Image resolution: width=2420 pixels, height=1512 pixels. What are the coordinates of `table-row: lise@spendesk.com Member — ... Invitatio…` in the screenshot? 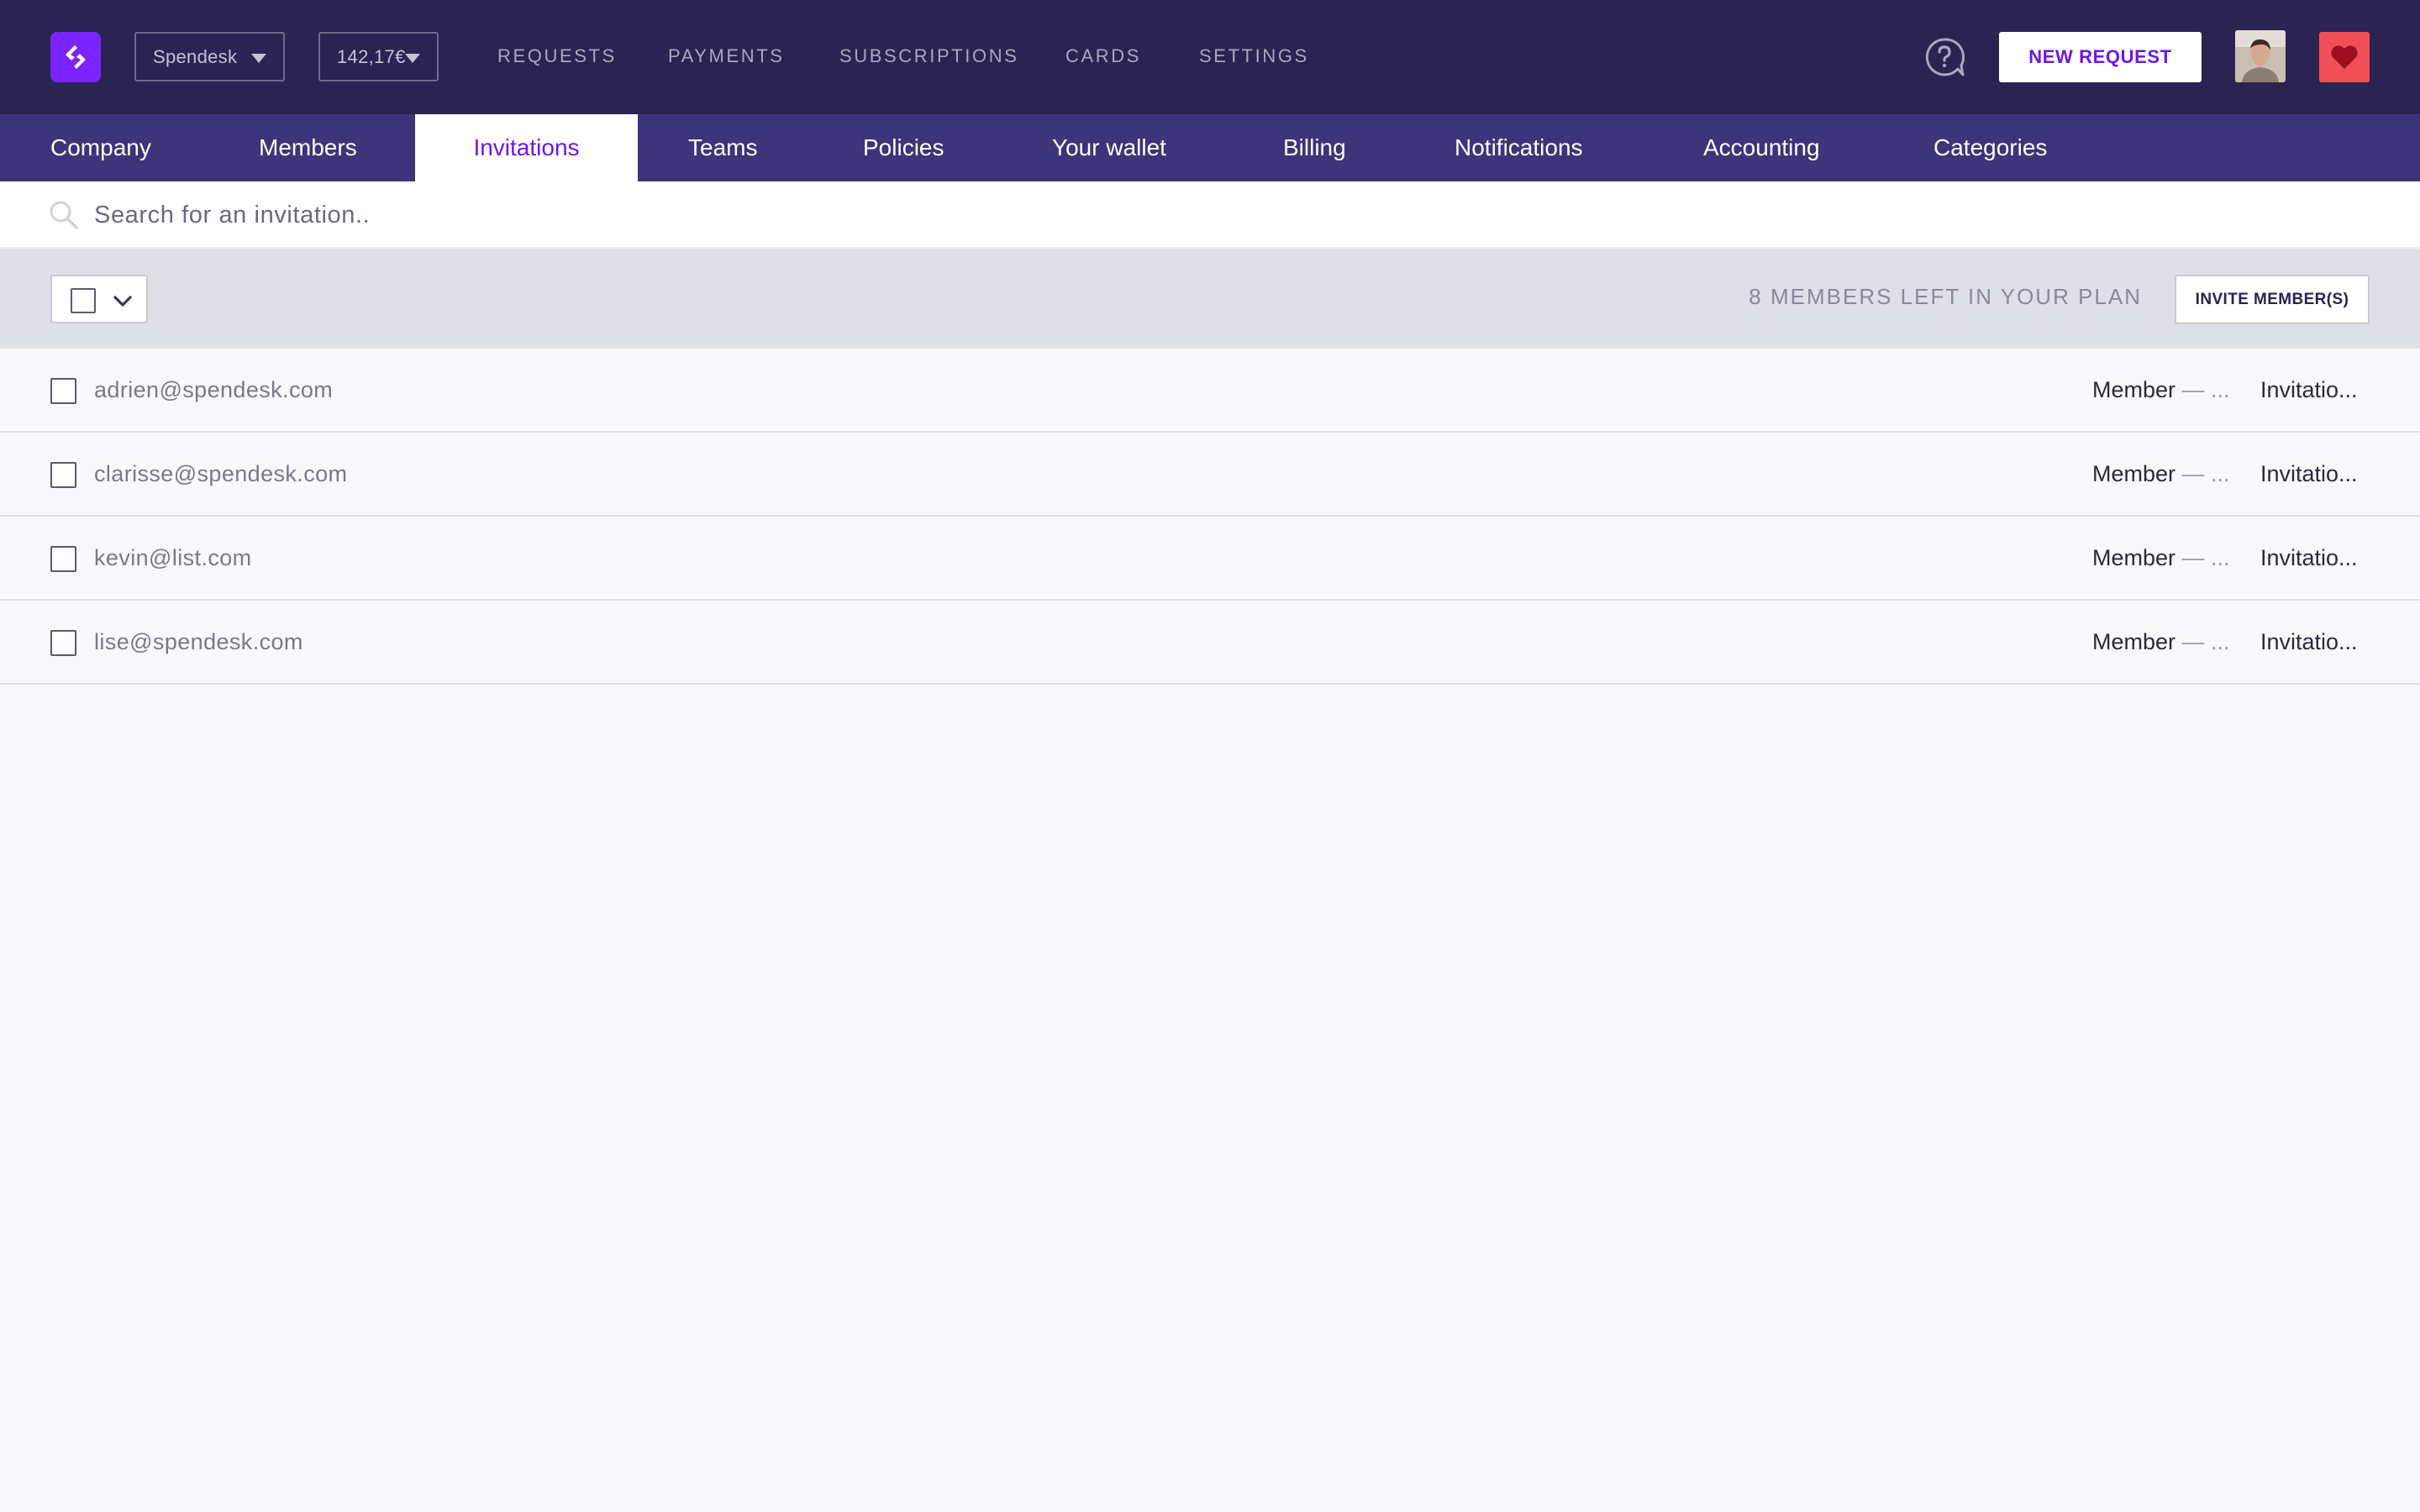 It's located at (1210, 643).